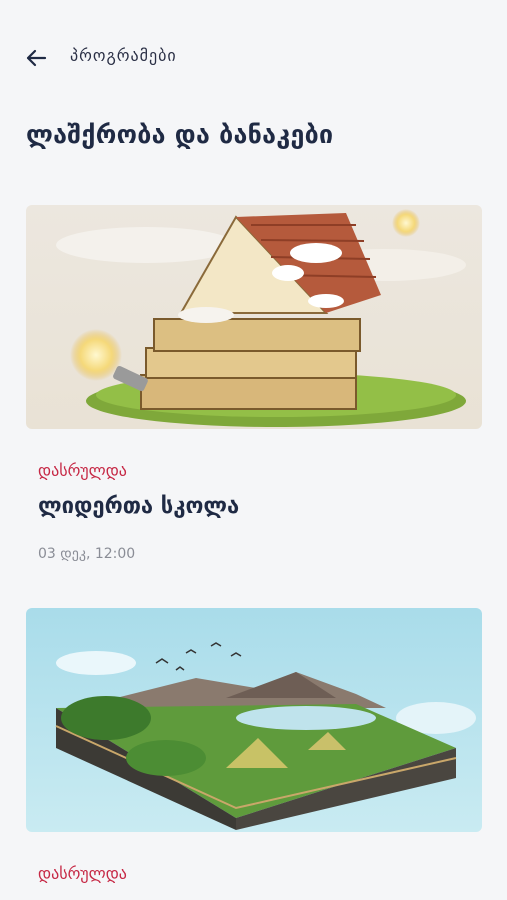  I want to click on app-header: პროგრამები, so click(253, 58).